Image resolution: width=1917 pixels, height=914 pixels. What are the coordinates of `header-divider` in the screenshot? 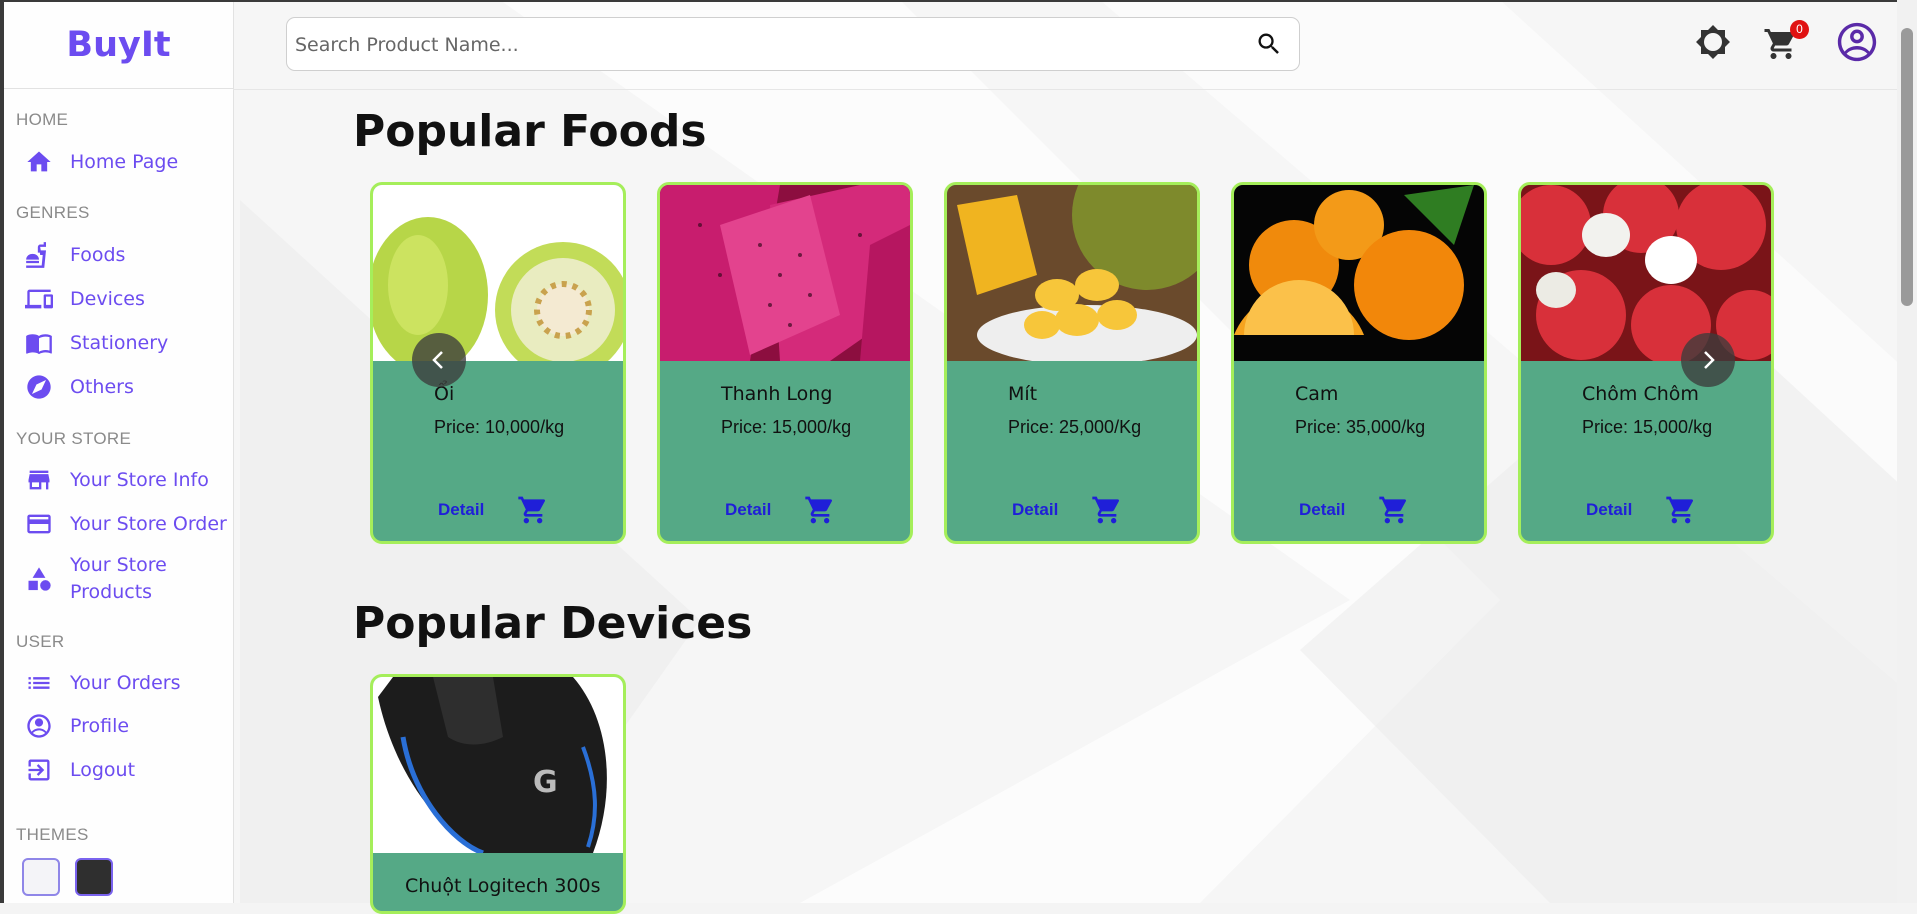 It's located at (1065, 89).